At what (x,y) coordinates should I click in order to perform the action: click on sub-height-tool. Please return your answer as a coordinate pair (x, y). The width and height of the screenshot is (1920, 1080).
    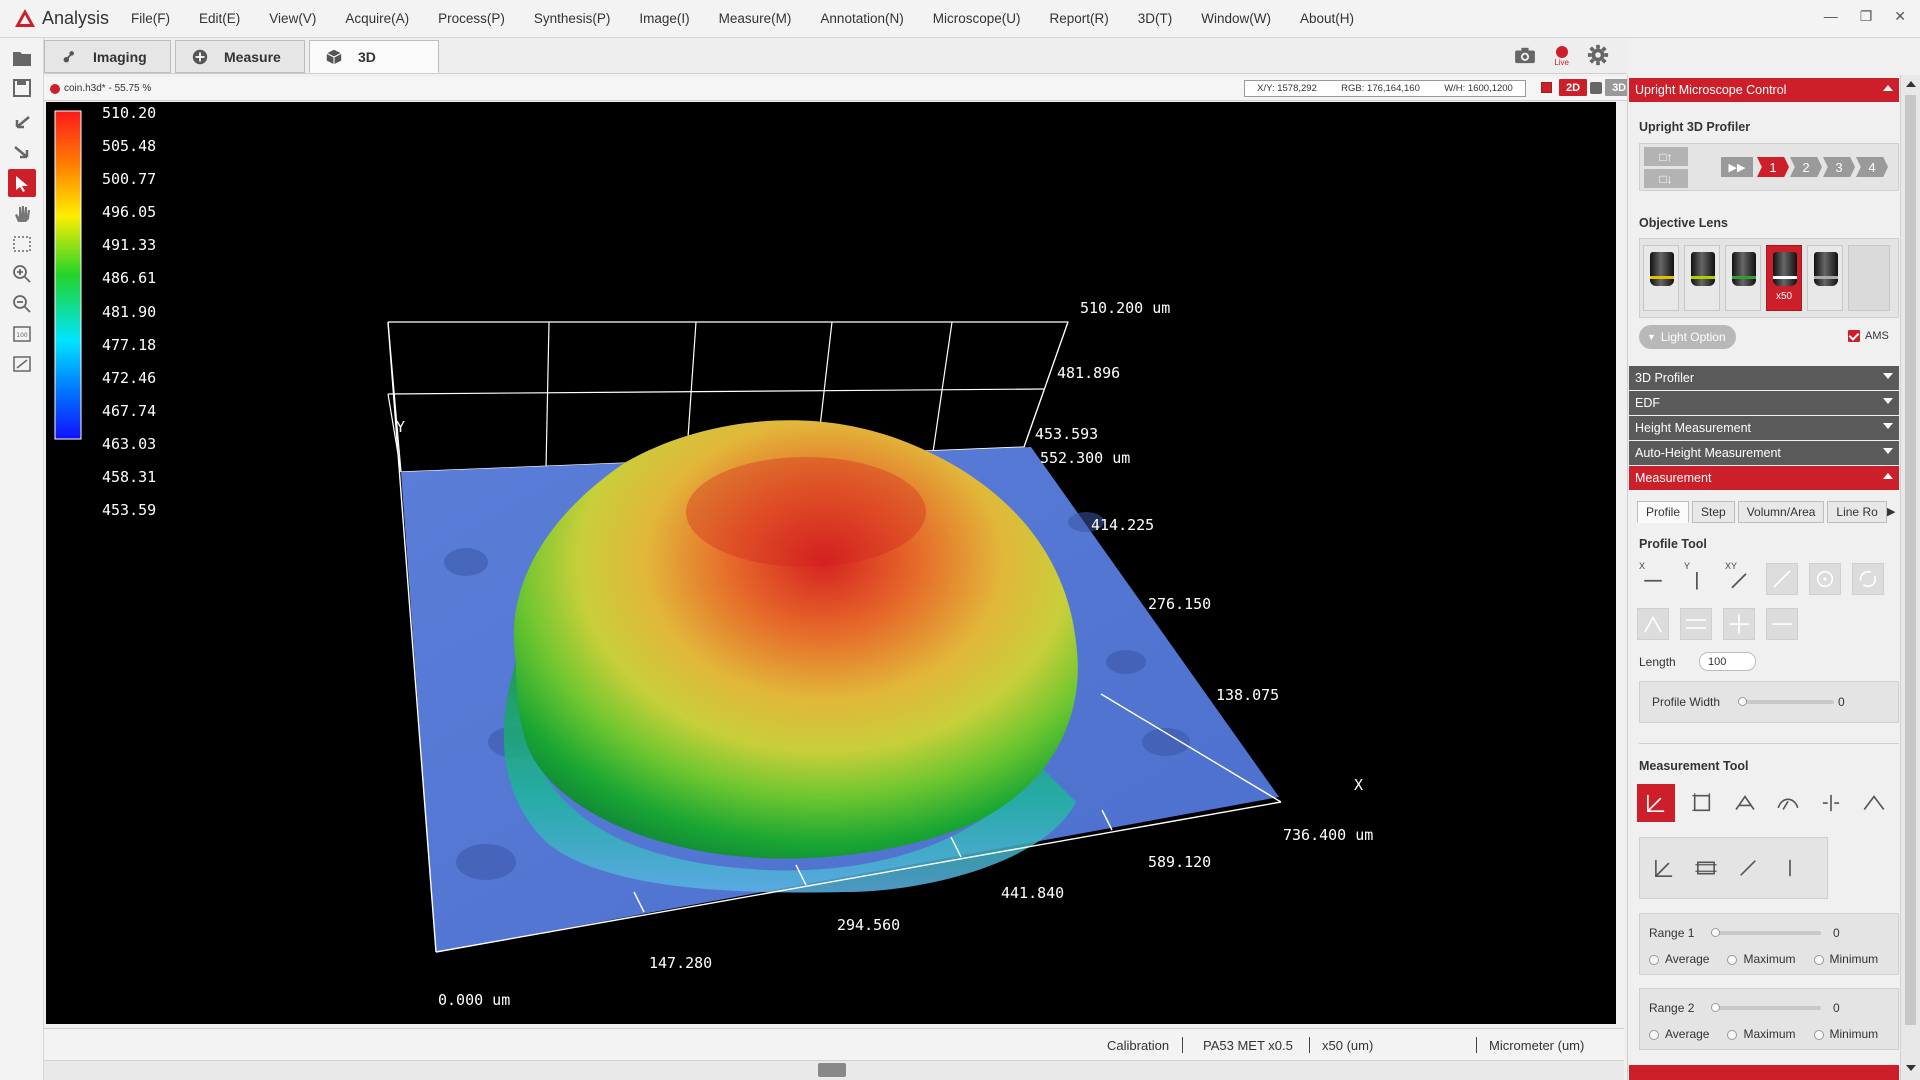
    Looking at the image, I should click on (1664, 868).